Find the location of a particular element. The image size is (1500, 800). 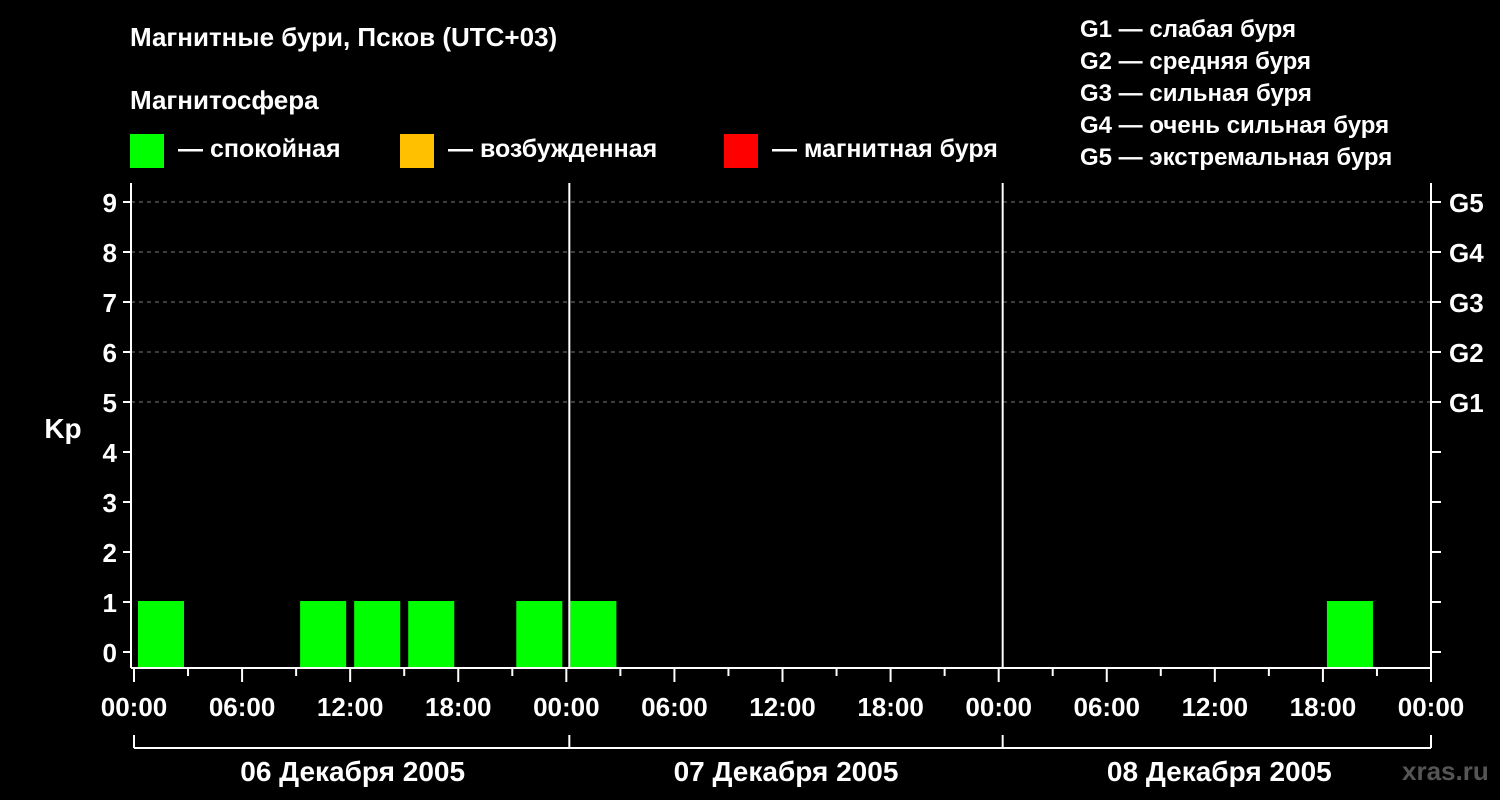

right-axis-label-g2: G2 is located at coordinates (1466, 353).